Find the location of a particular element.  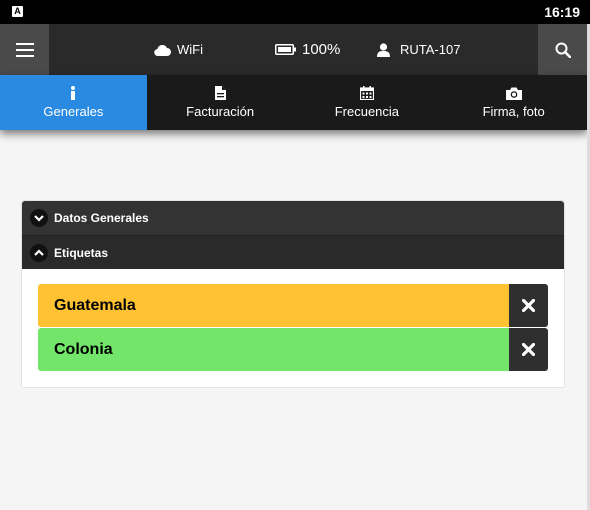

accordion-datos-generales: Datos Generales is located at coordinates (293, 218).